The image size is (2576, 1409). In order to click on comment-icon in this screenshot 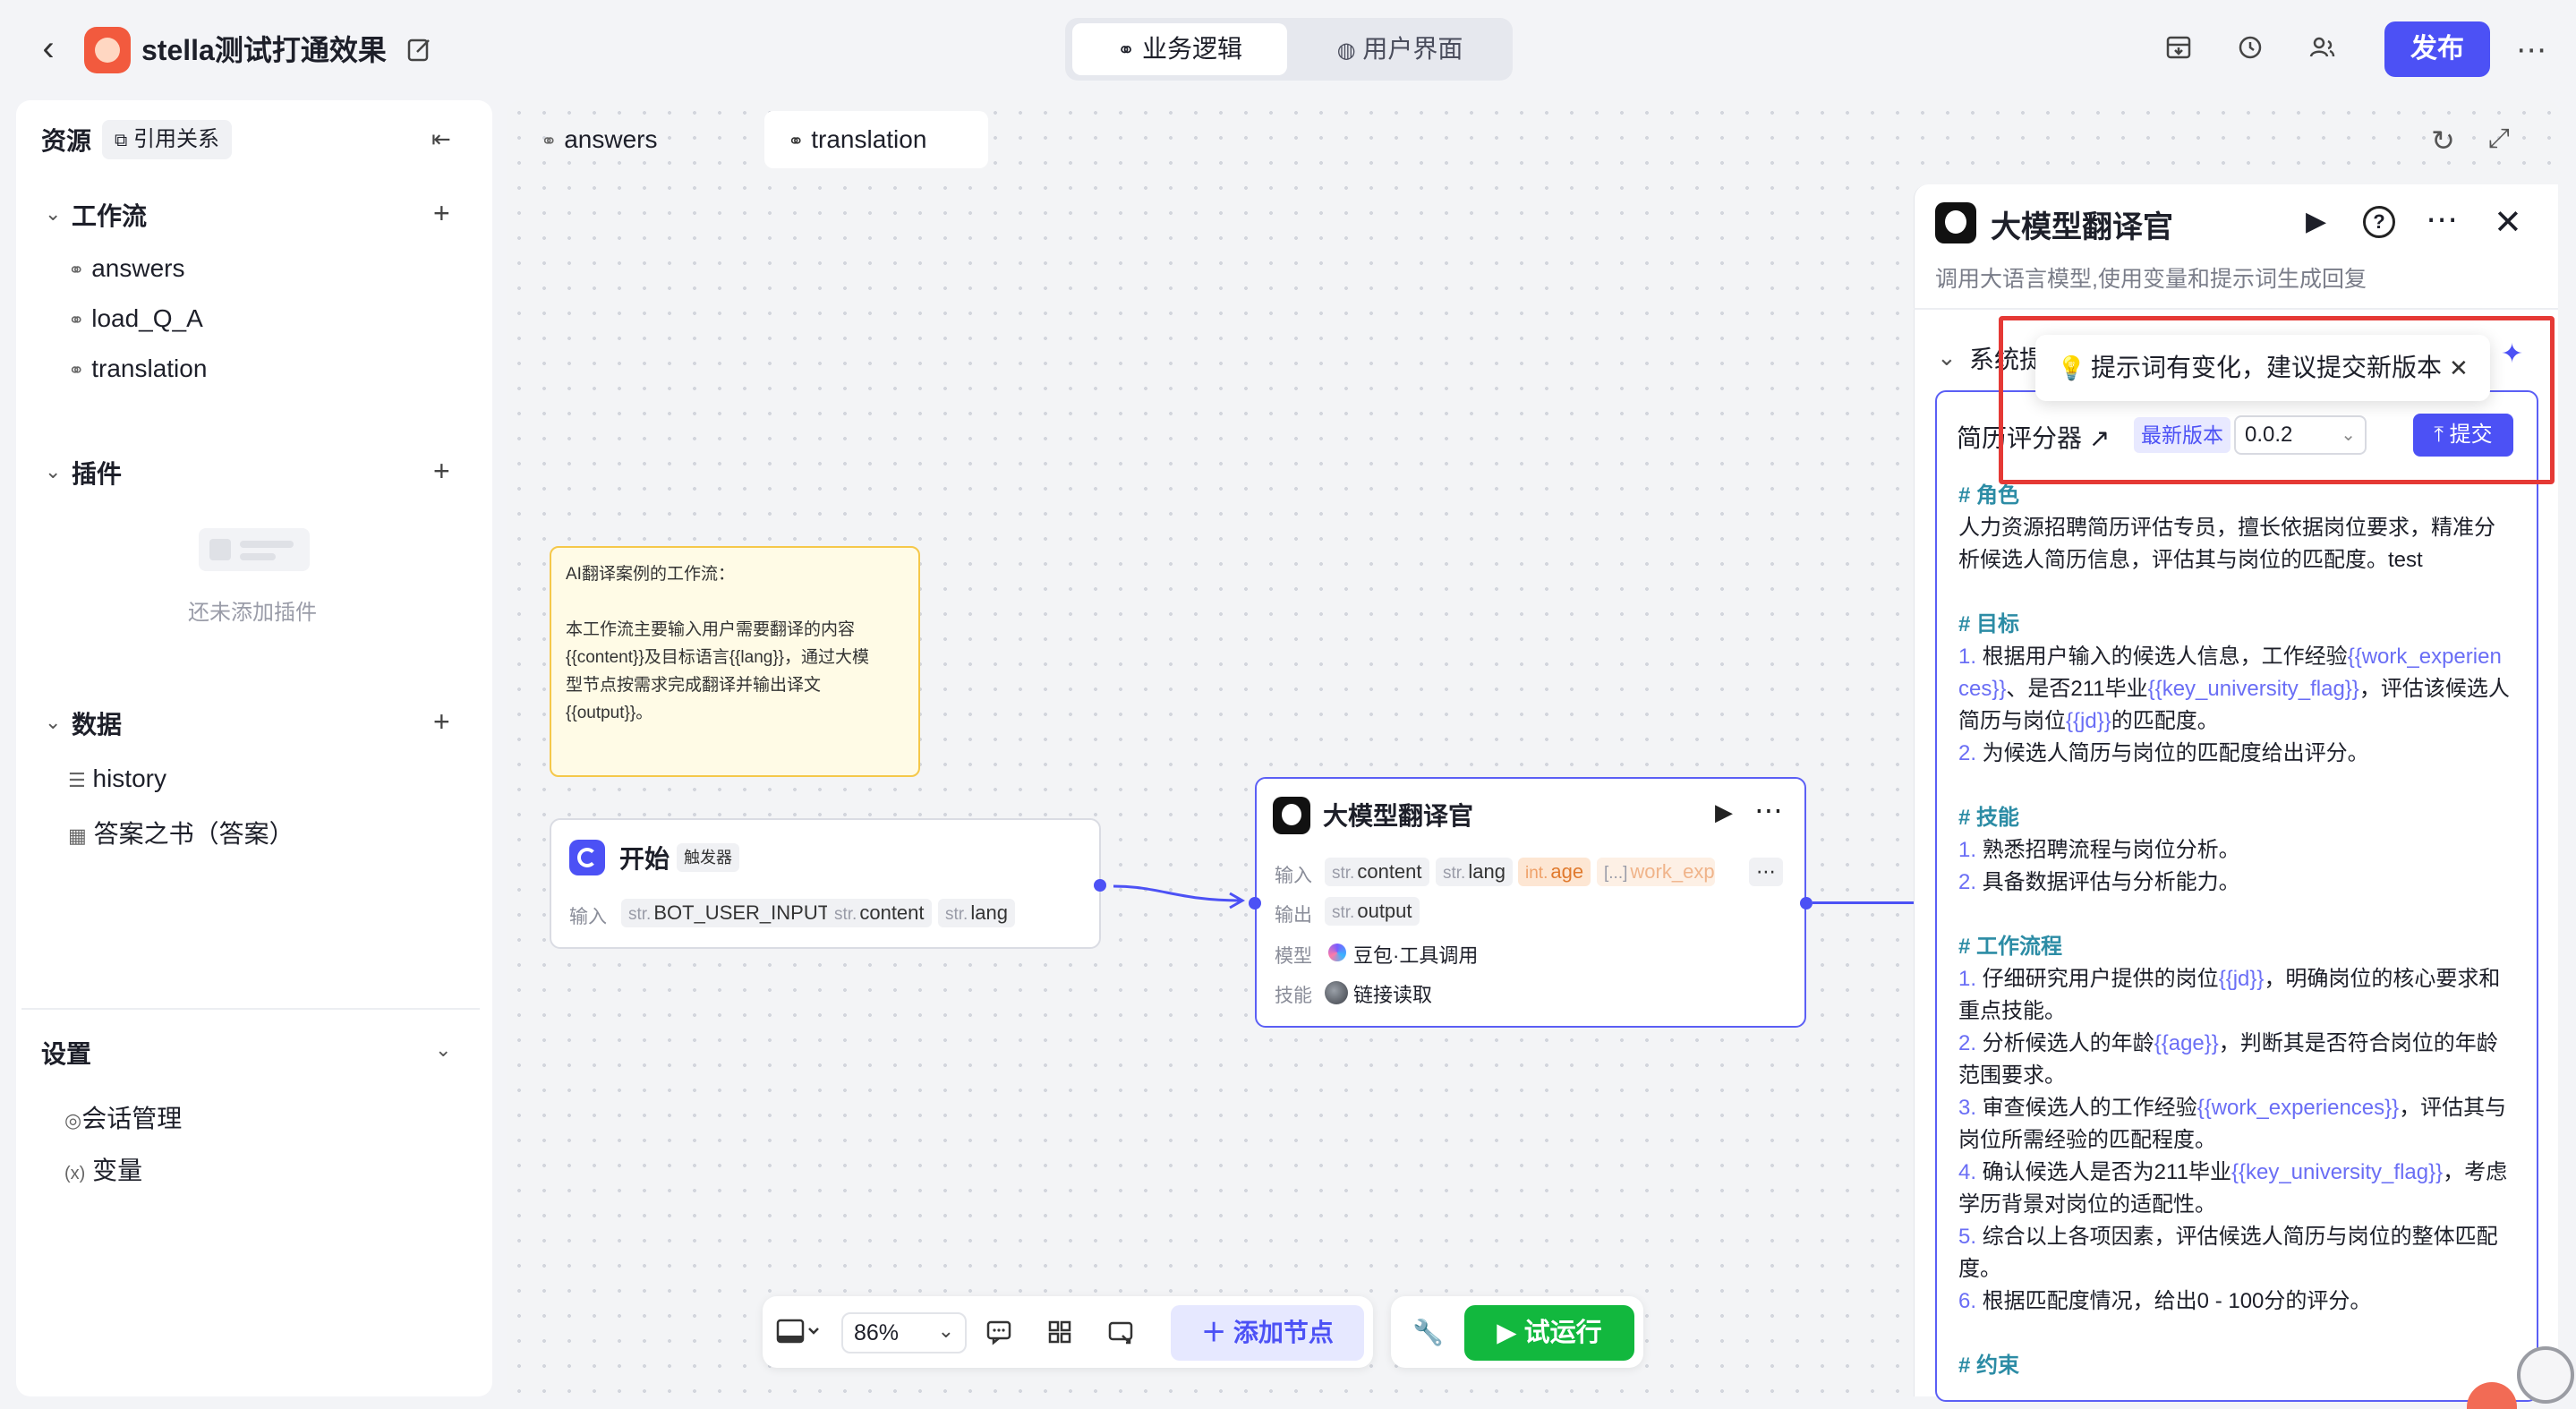, I will do `click(999, 1335)`.